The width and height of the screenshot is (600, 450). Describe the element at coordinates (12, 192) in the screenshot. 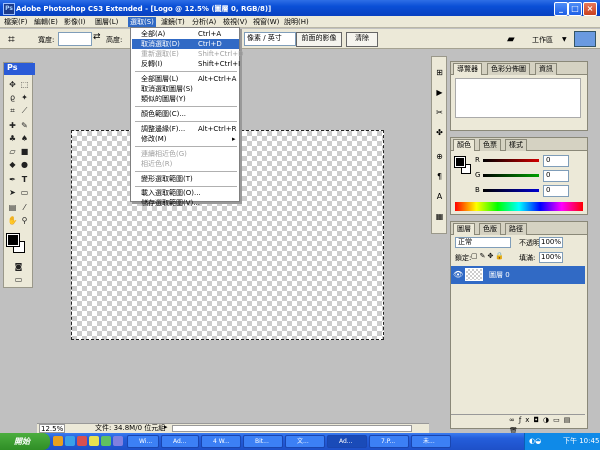

I see `path-selection-tool-icon: ➤` at that location.